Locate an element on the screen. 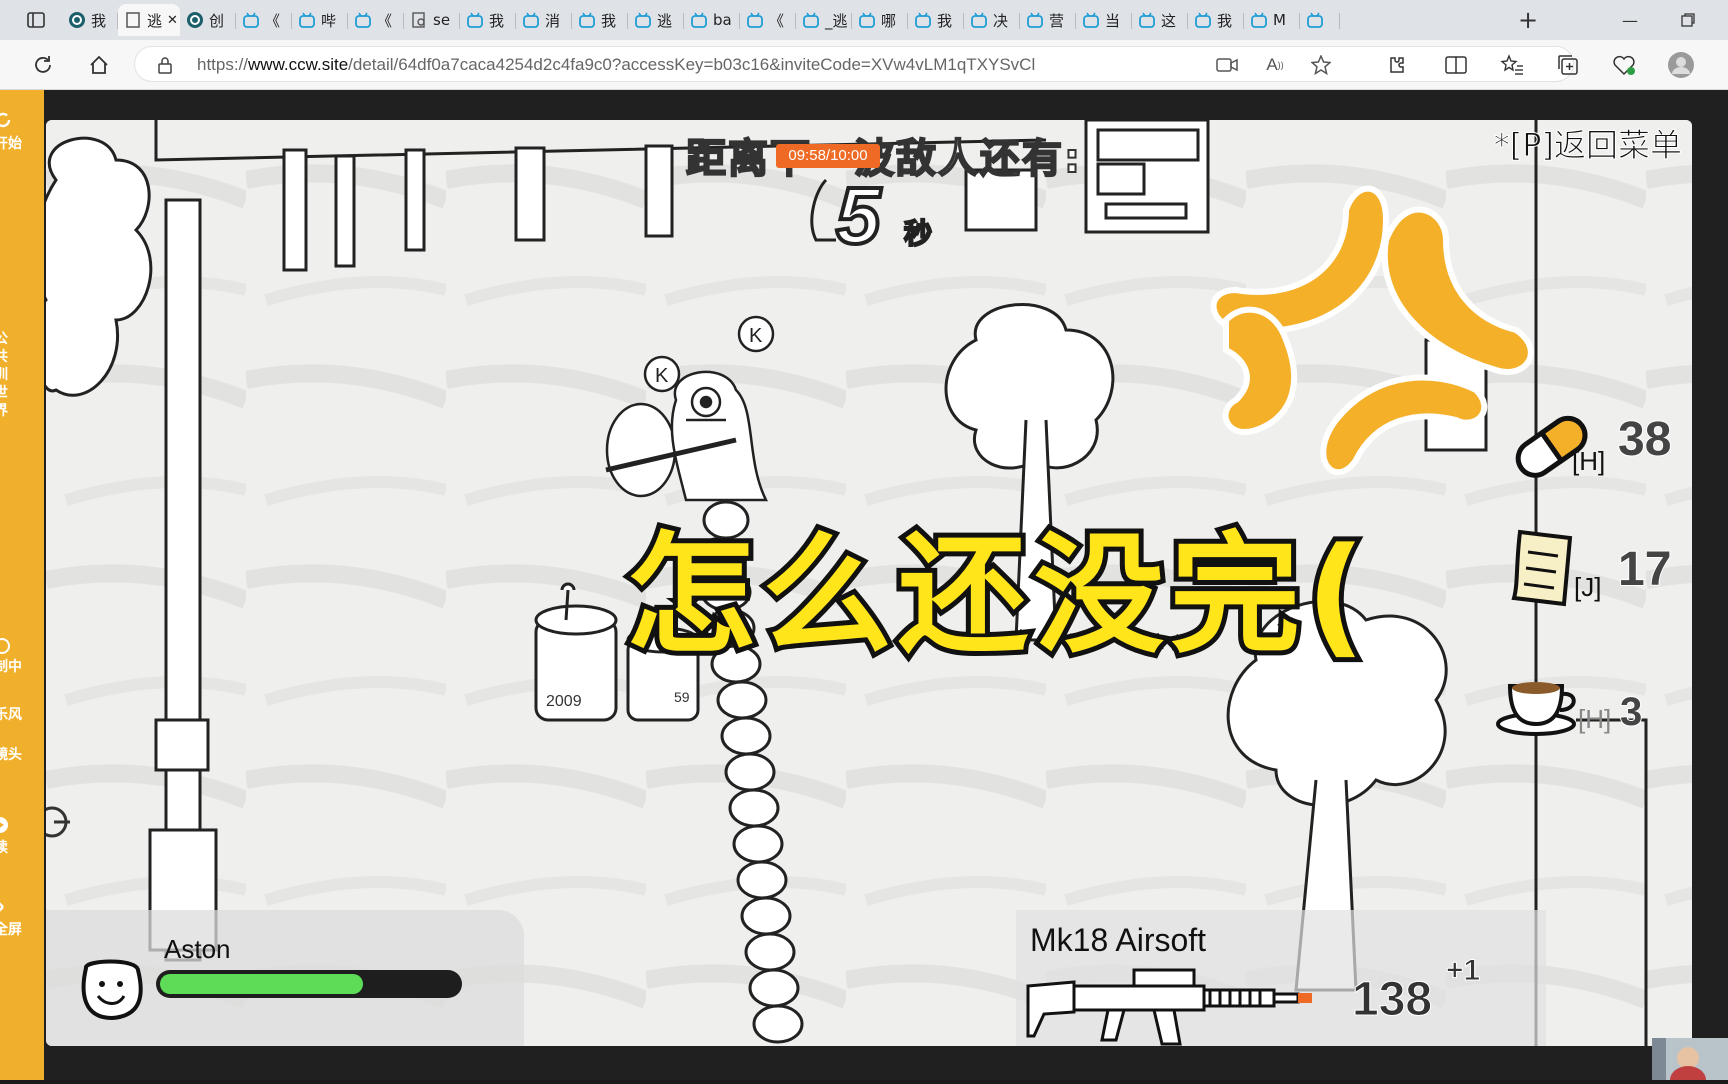  ammo-bonus: +1 is located at coordinates (1463, 971).